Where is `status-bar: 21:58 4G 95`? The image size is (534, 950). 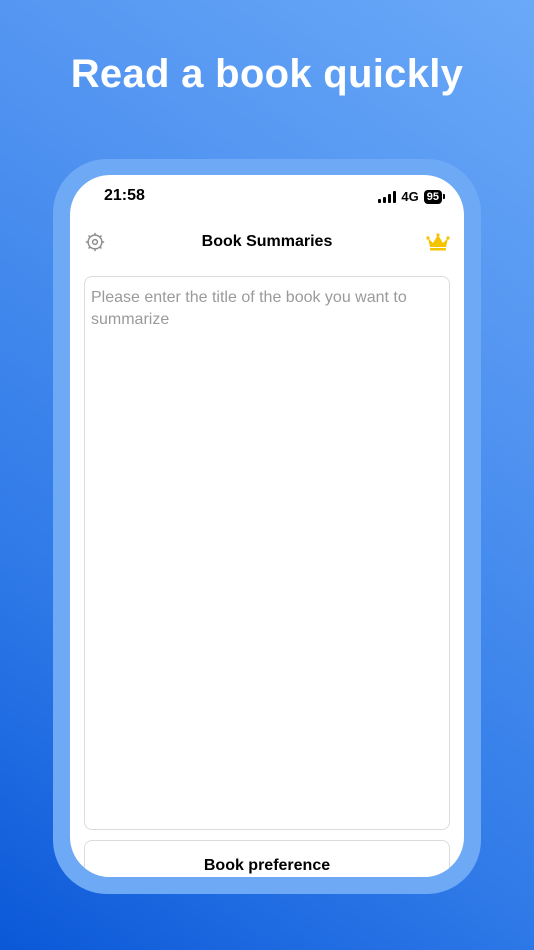
status-bar: 21:58 4G 95 is located at coordinates (267, 197).